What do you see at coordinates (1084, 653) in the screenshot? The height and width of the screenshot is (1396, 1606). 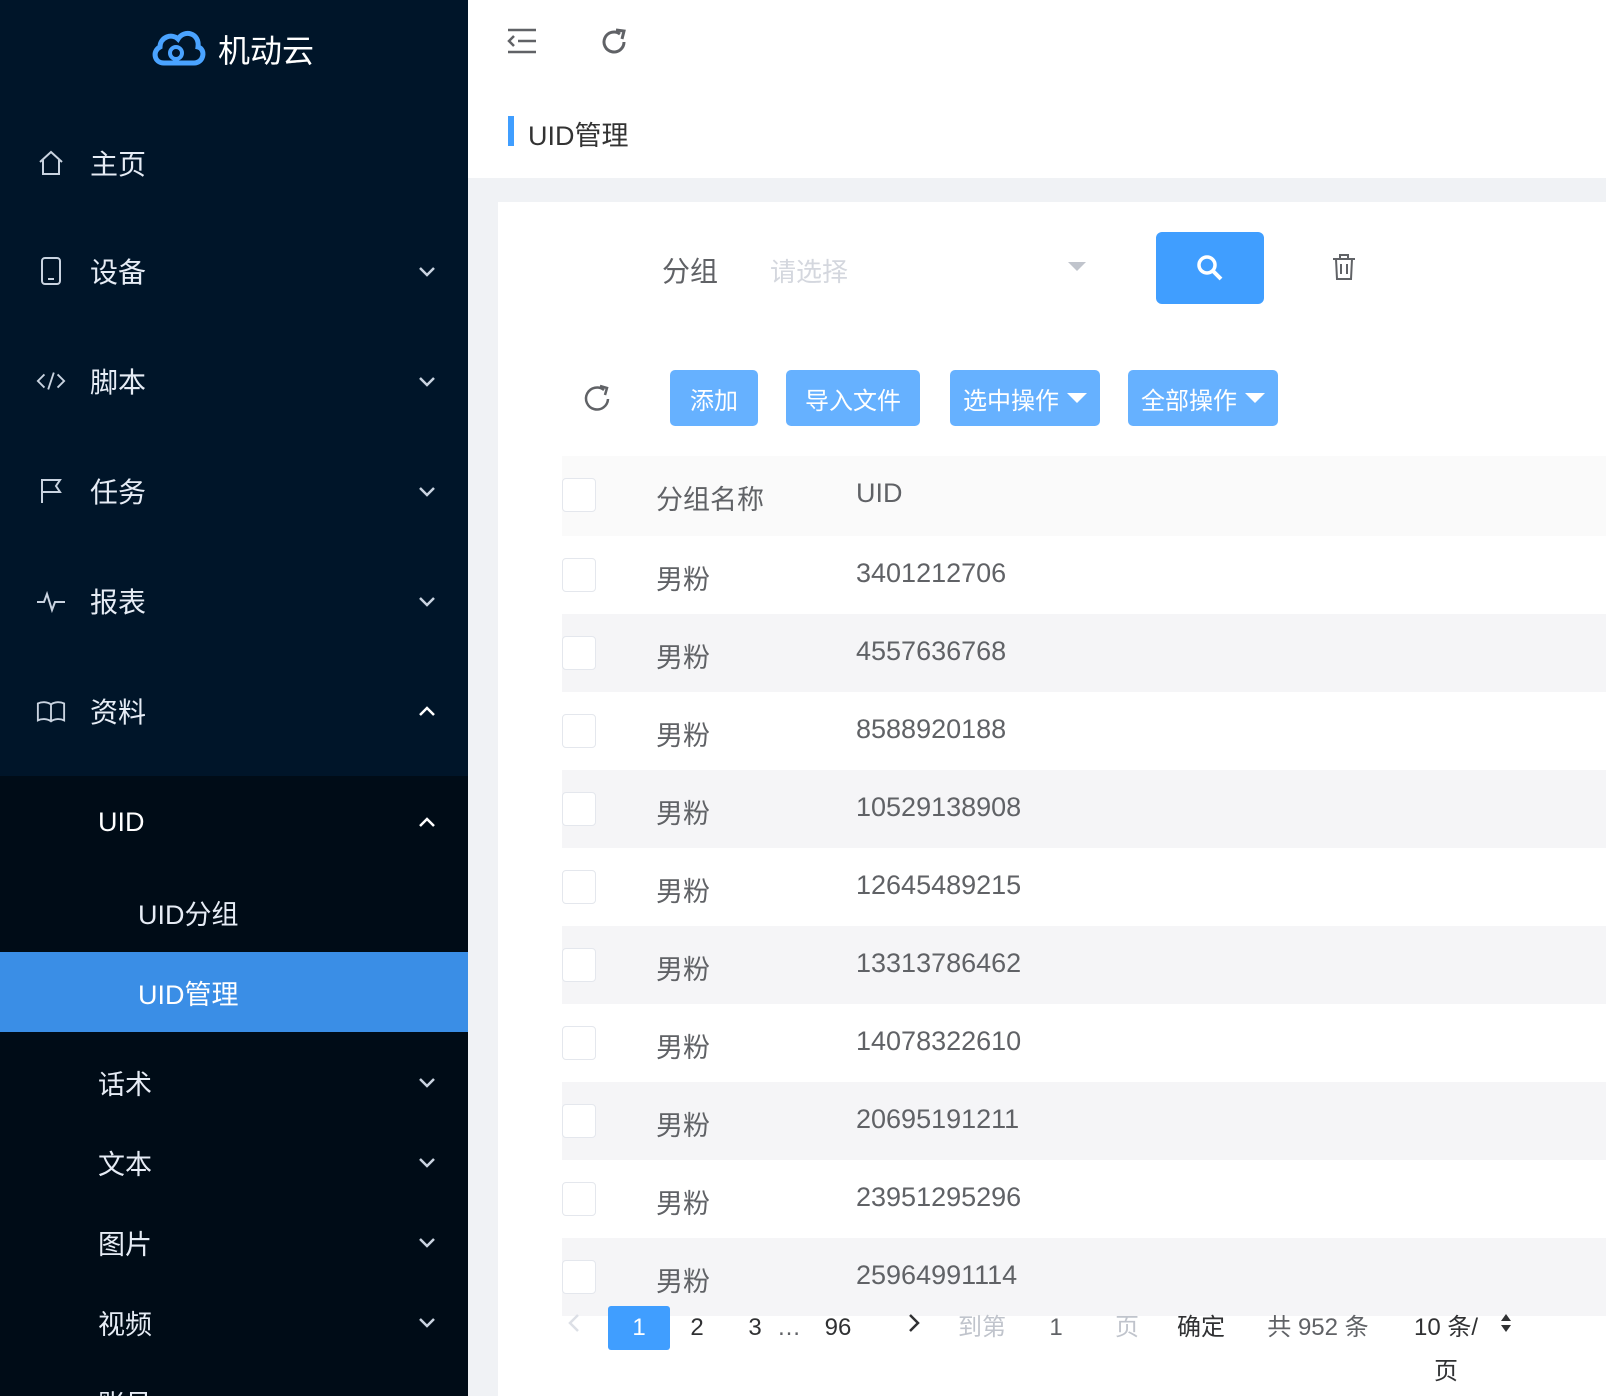 I see `table-row: 男粉 4557636768` at bounding box center [1084, 653].